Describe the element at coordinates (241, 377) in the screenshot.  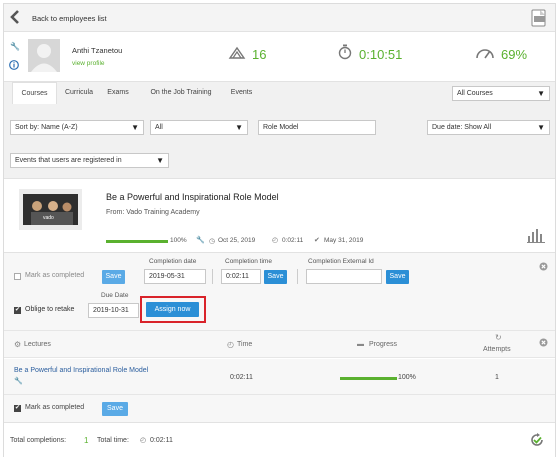
I see `lecture-time: 0:02:11` at that location.